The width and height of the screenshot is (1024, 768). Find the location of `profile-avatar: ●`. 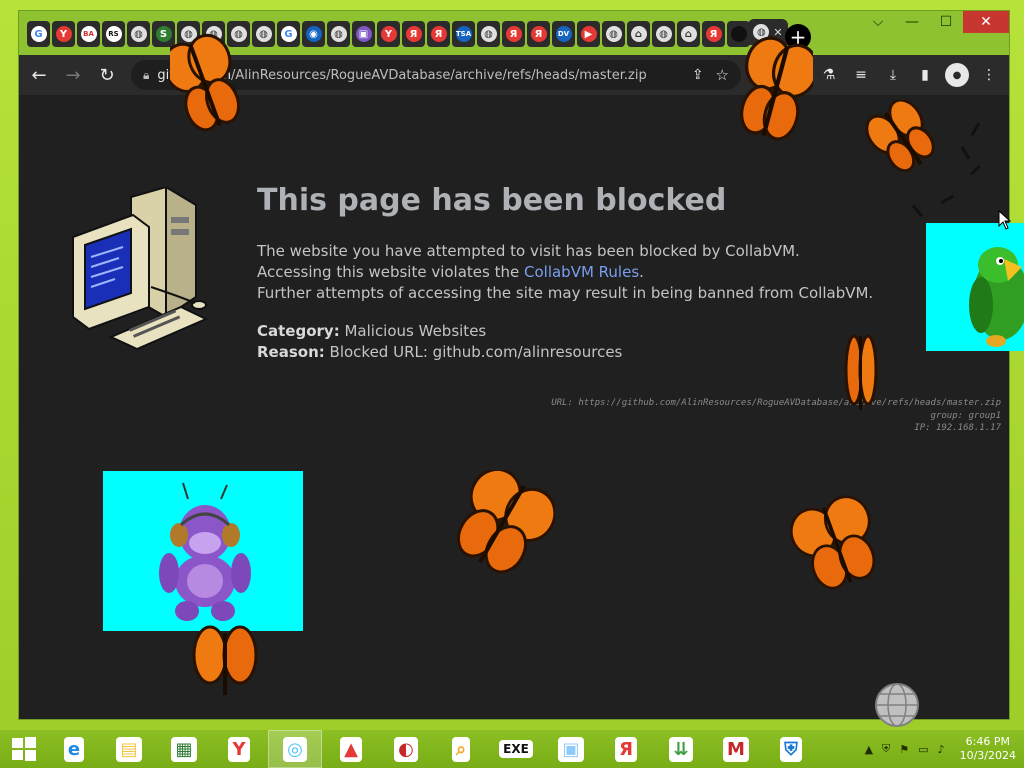

profile-avatar: ● is located at coordinates (957, 75).